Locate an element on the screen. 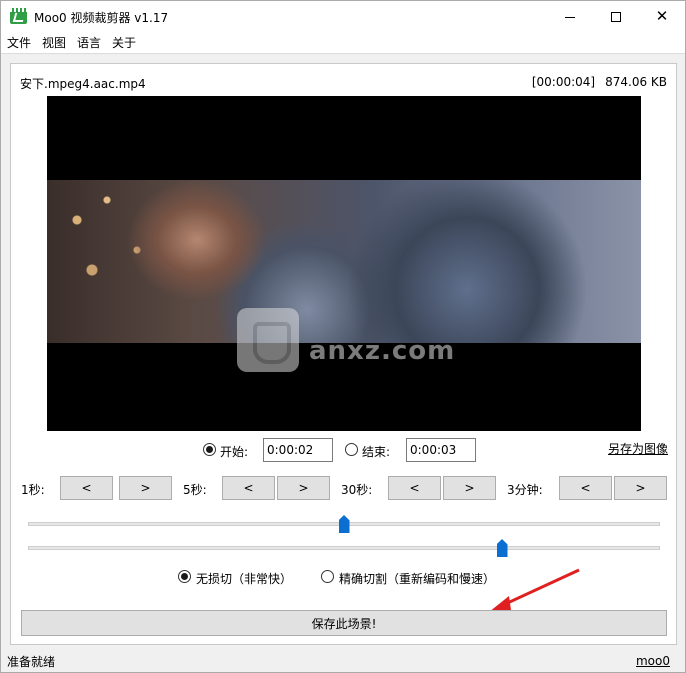  save-scene-button: 保存此场景! is located at coordinates (344, 623).